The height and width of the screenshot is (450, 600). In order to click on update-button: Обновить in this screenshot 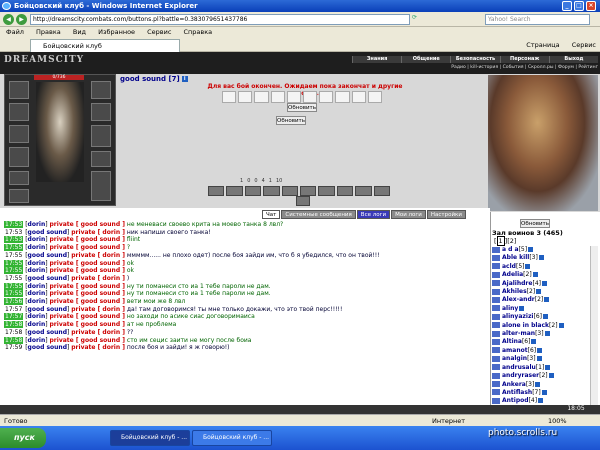, I will do `click(302, 107)`.